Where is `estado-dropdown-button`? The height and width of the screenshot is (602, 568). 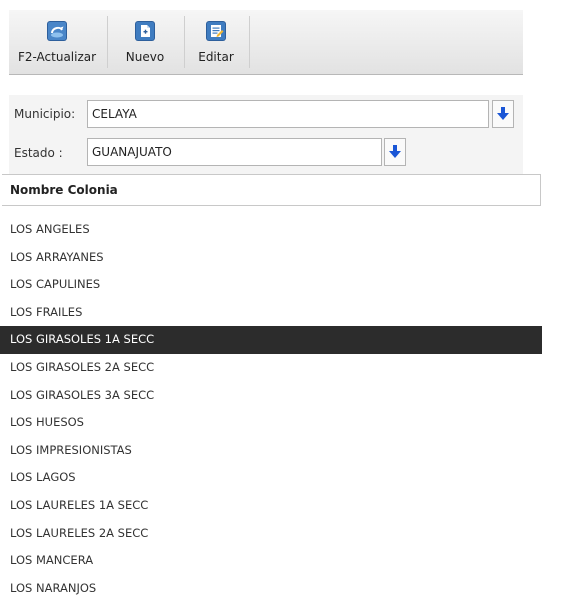
estado-dropdown-button is located at coordinates (395, 152).